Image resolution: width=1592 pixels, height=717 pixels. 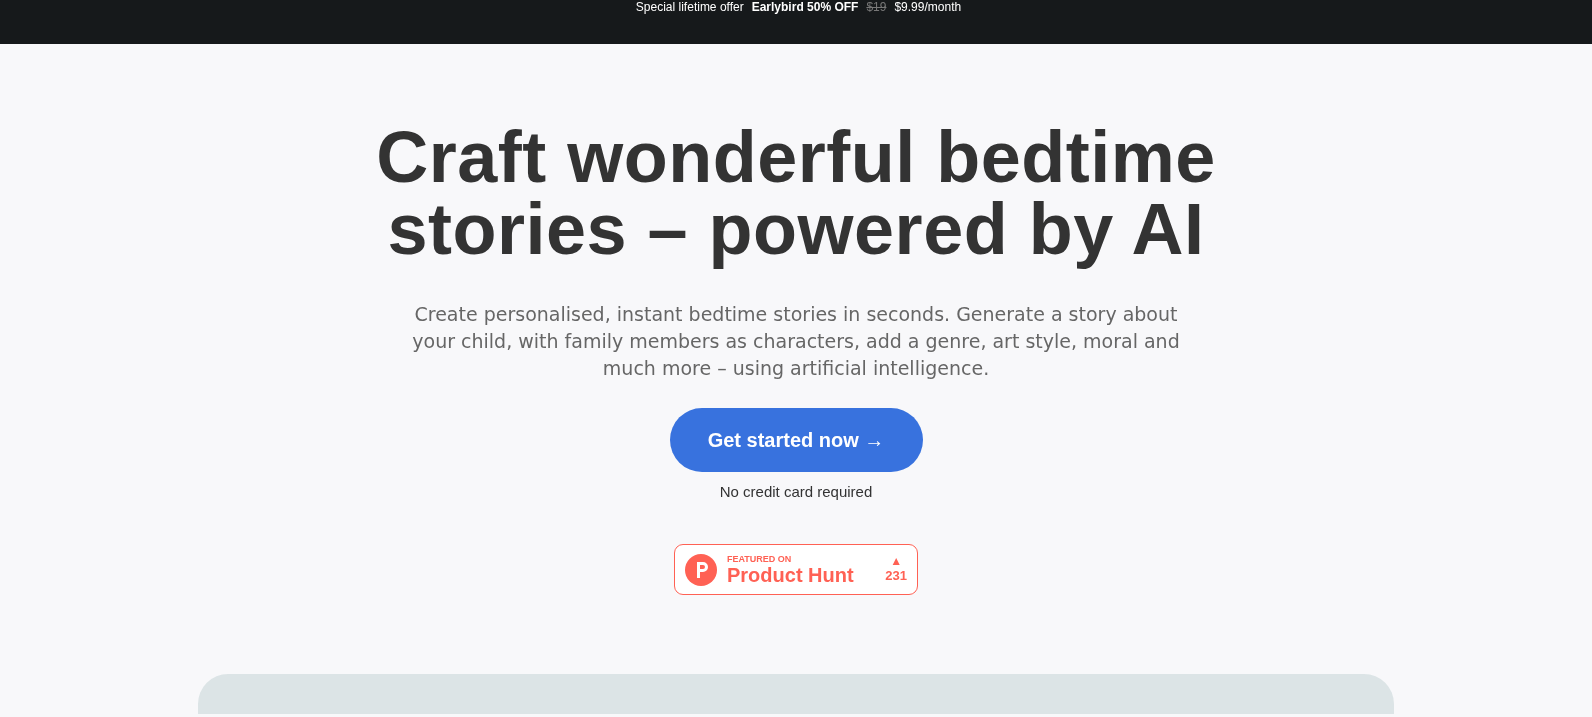 What do you see at coordinates (876, 7) in the screenshot?
I see `old-price: $19` at bounding box center [876, 7].